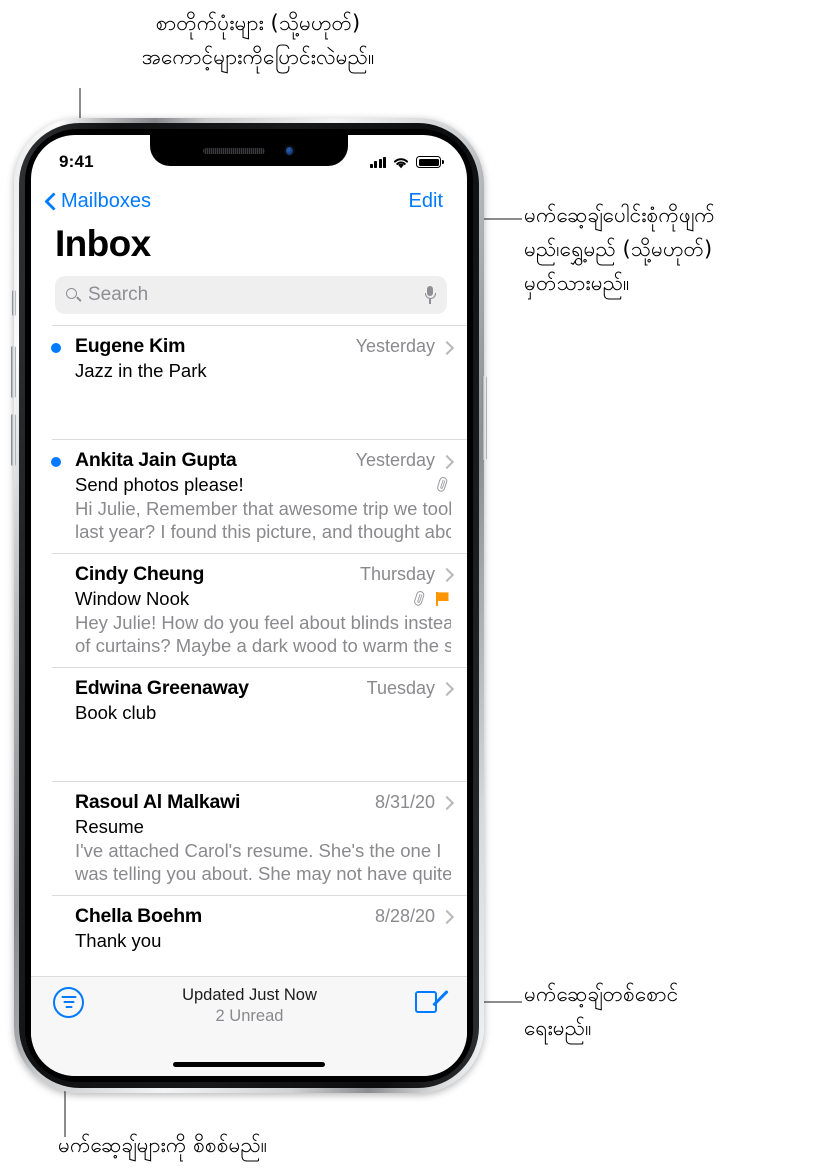 The width and height of the screenshot is (835, 1173). I want to click on wifi-icon, so click(401, 162).